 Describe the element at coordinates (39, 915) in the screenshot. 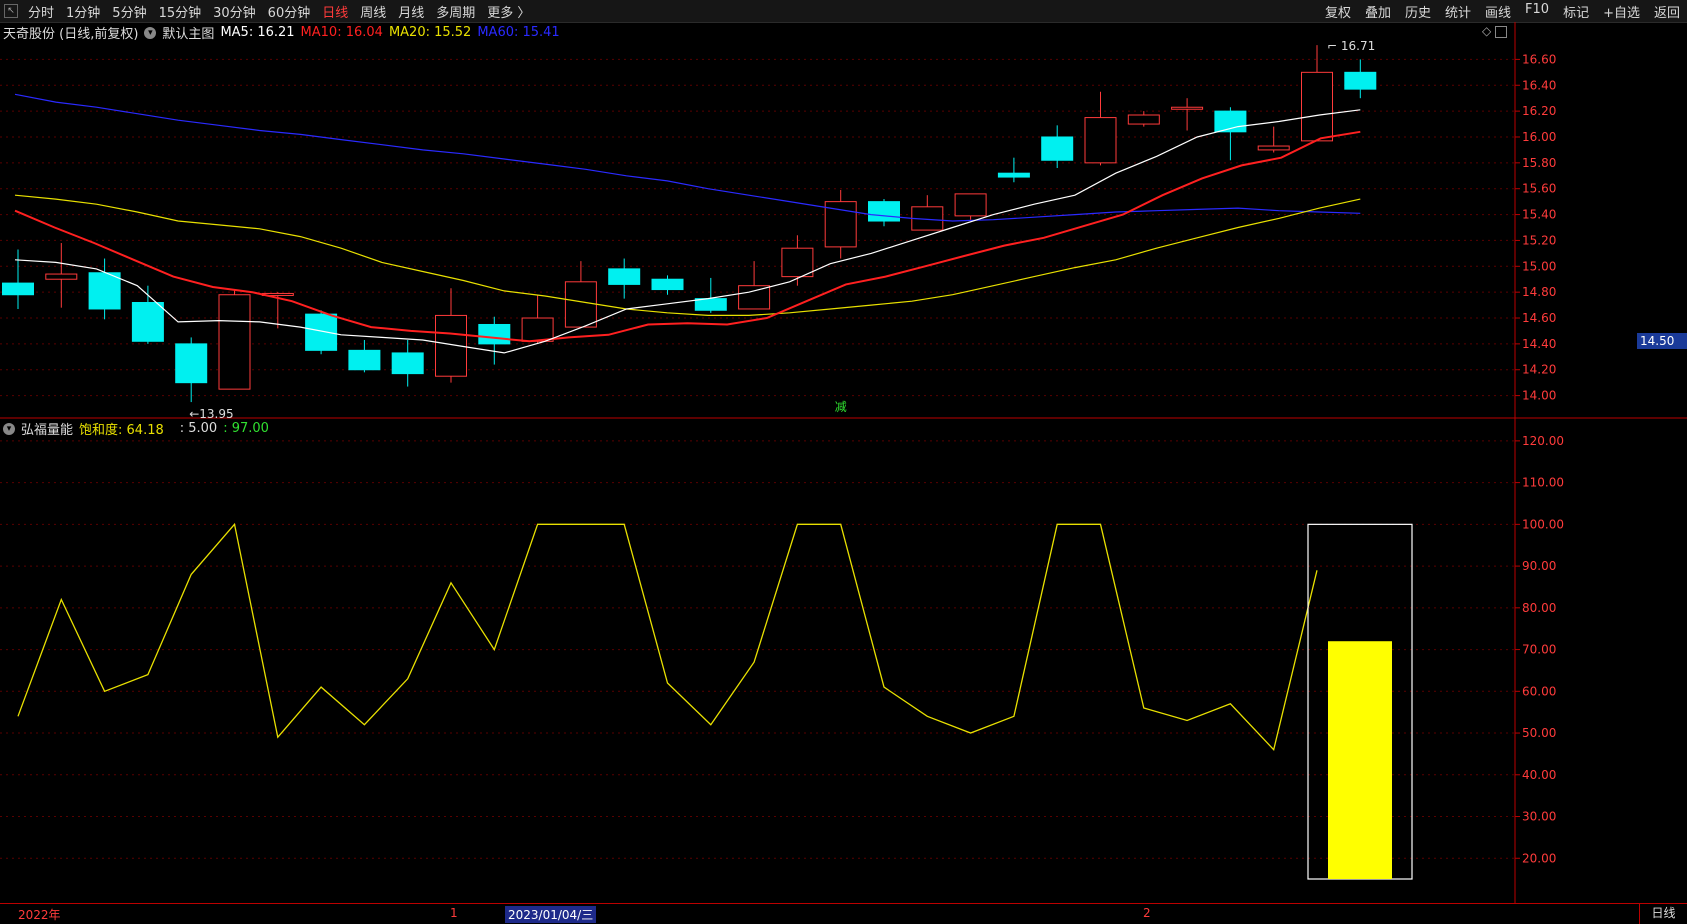

I see `date-label-0: 2022年` at that location.